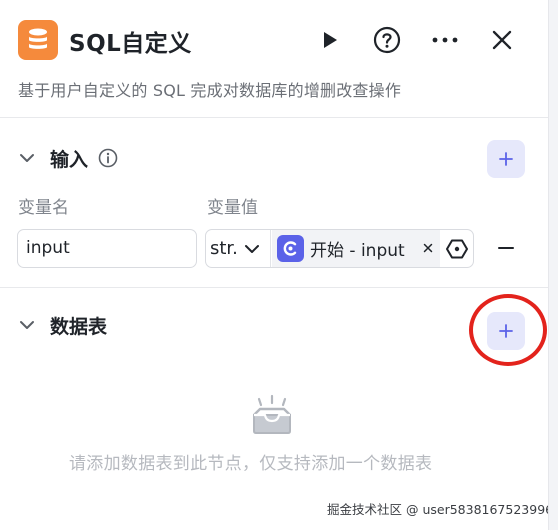  I want to click on empty-box-icon, so click(272, 416).